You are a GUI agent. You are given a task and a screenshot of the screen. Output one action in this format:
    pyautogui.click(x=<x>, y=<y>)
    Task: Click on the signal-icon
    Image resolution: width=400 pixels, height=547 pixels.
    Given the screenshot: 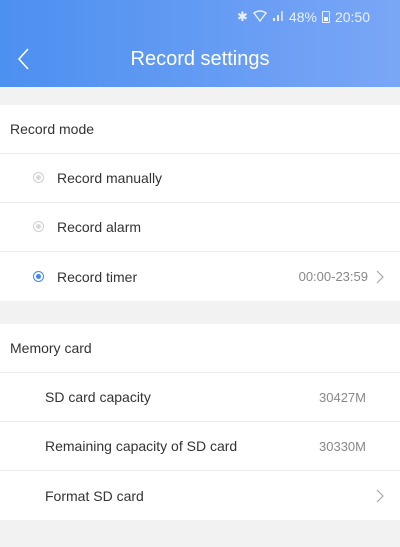 What is the action you would take?
    pyautogui.click(x=278, y=17)
    